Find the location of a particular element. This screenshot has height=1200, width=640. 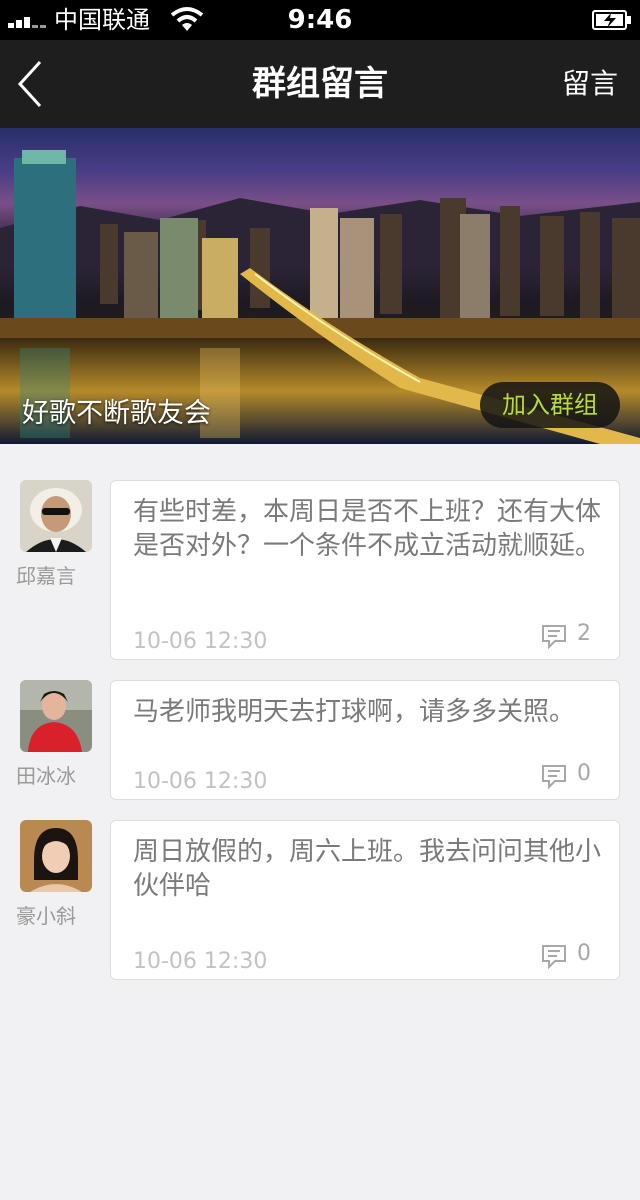

page-title: 群组留言 is located at coordinates (320, 84).